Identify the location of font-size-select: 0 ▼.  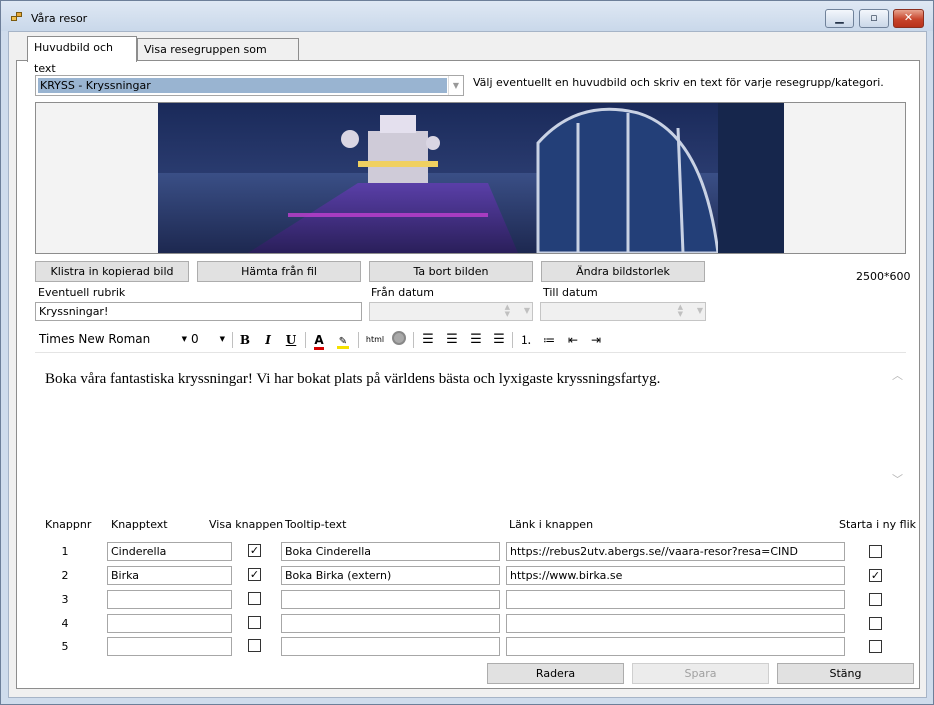
(208, 339).